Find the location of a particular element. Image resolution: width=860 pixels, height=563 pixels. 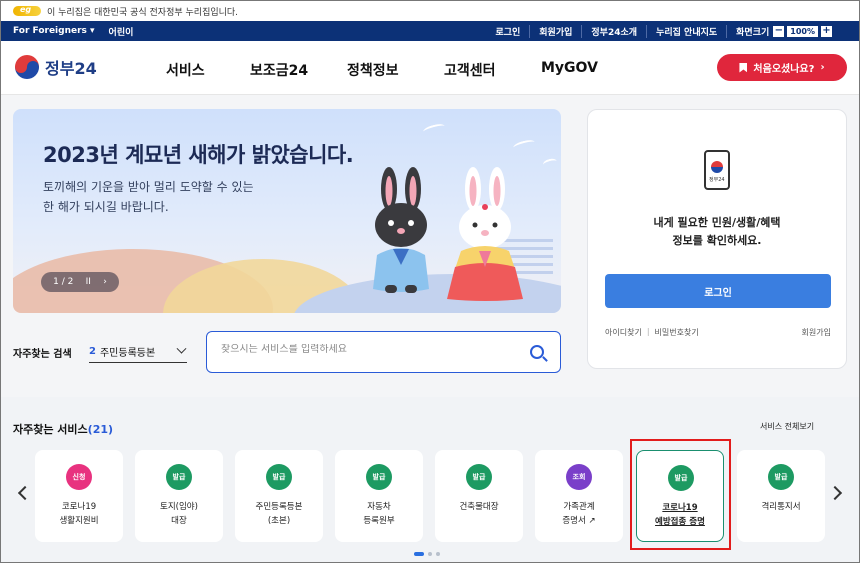

white-rabbit-illustration is located at coordinates (485, 234).